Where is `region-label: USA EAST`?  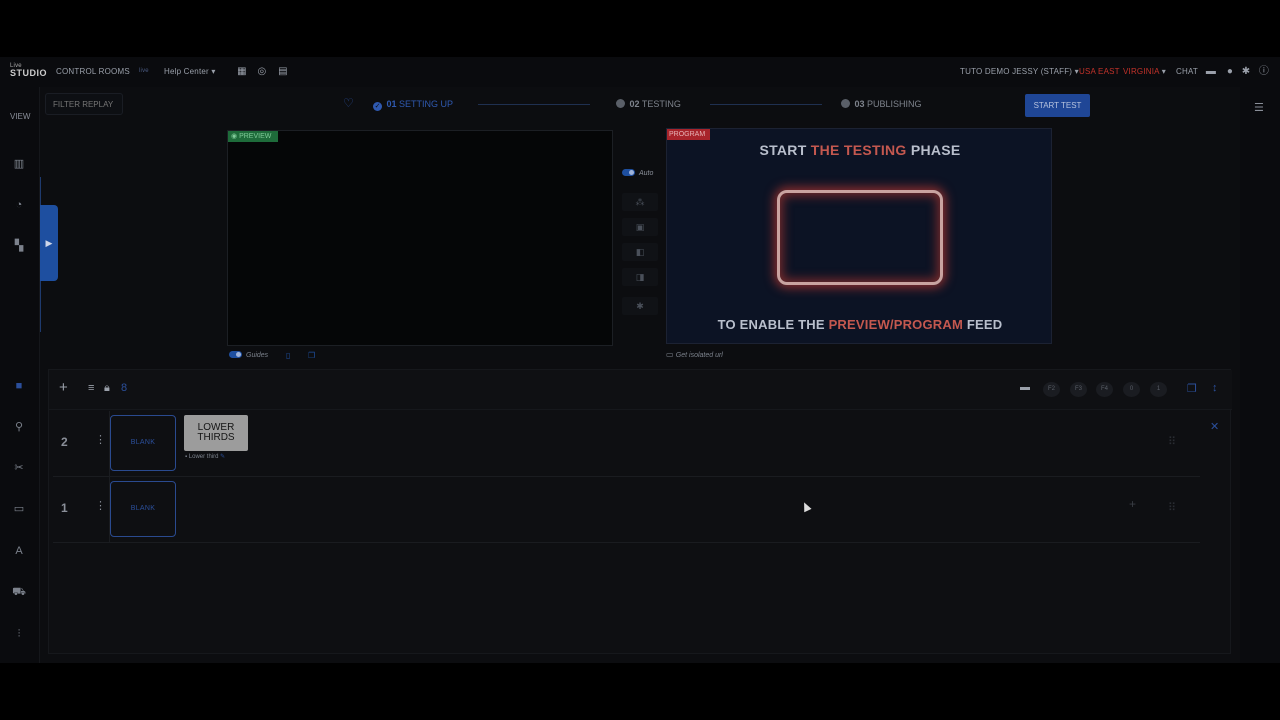 region-label: USA EAST is located at coordinates (1099, 71).